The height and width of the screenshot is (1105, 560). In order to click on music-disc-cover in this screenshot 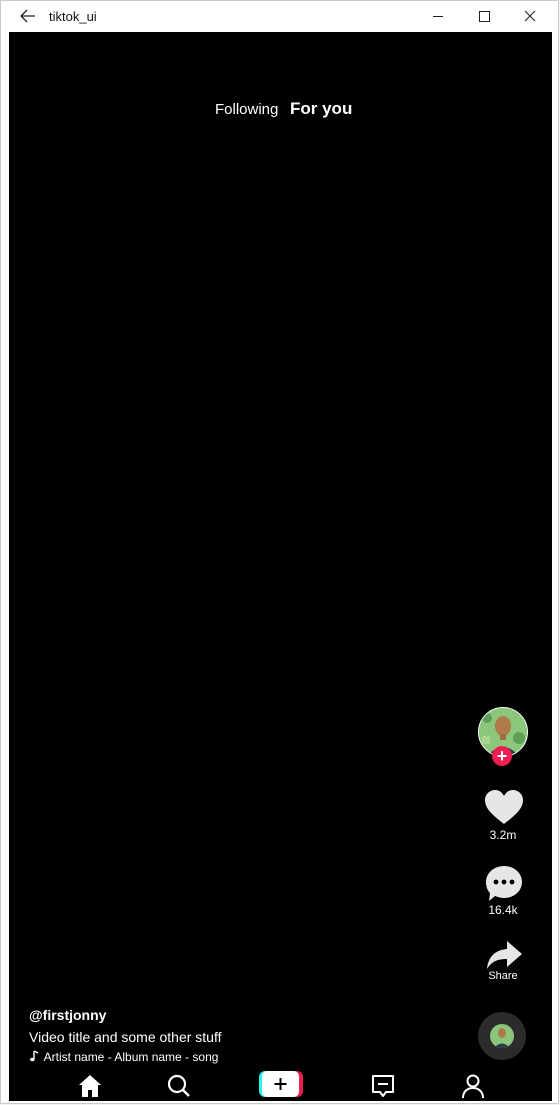, I will do `click(502, 1036)`.